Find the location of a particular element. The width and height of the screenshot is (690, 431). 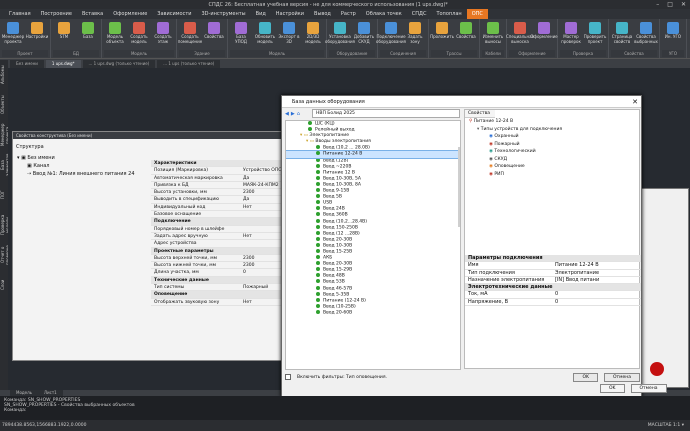

ribbon-button: Страница свойств is located at coordinates (622, 35).